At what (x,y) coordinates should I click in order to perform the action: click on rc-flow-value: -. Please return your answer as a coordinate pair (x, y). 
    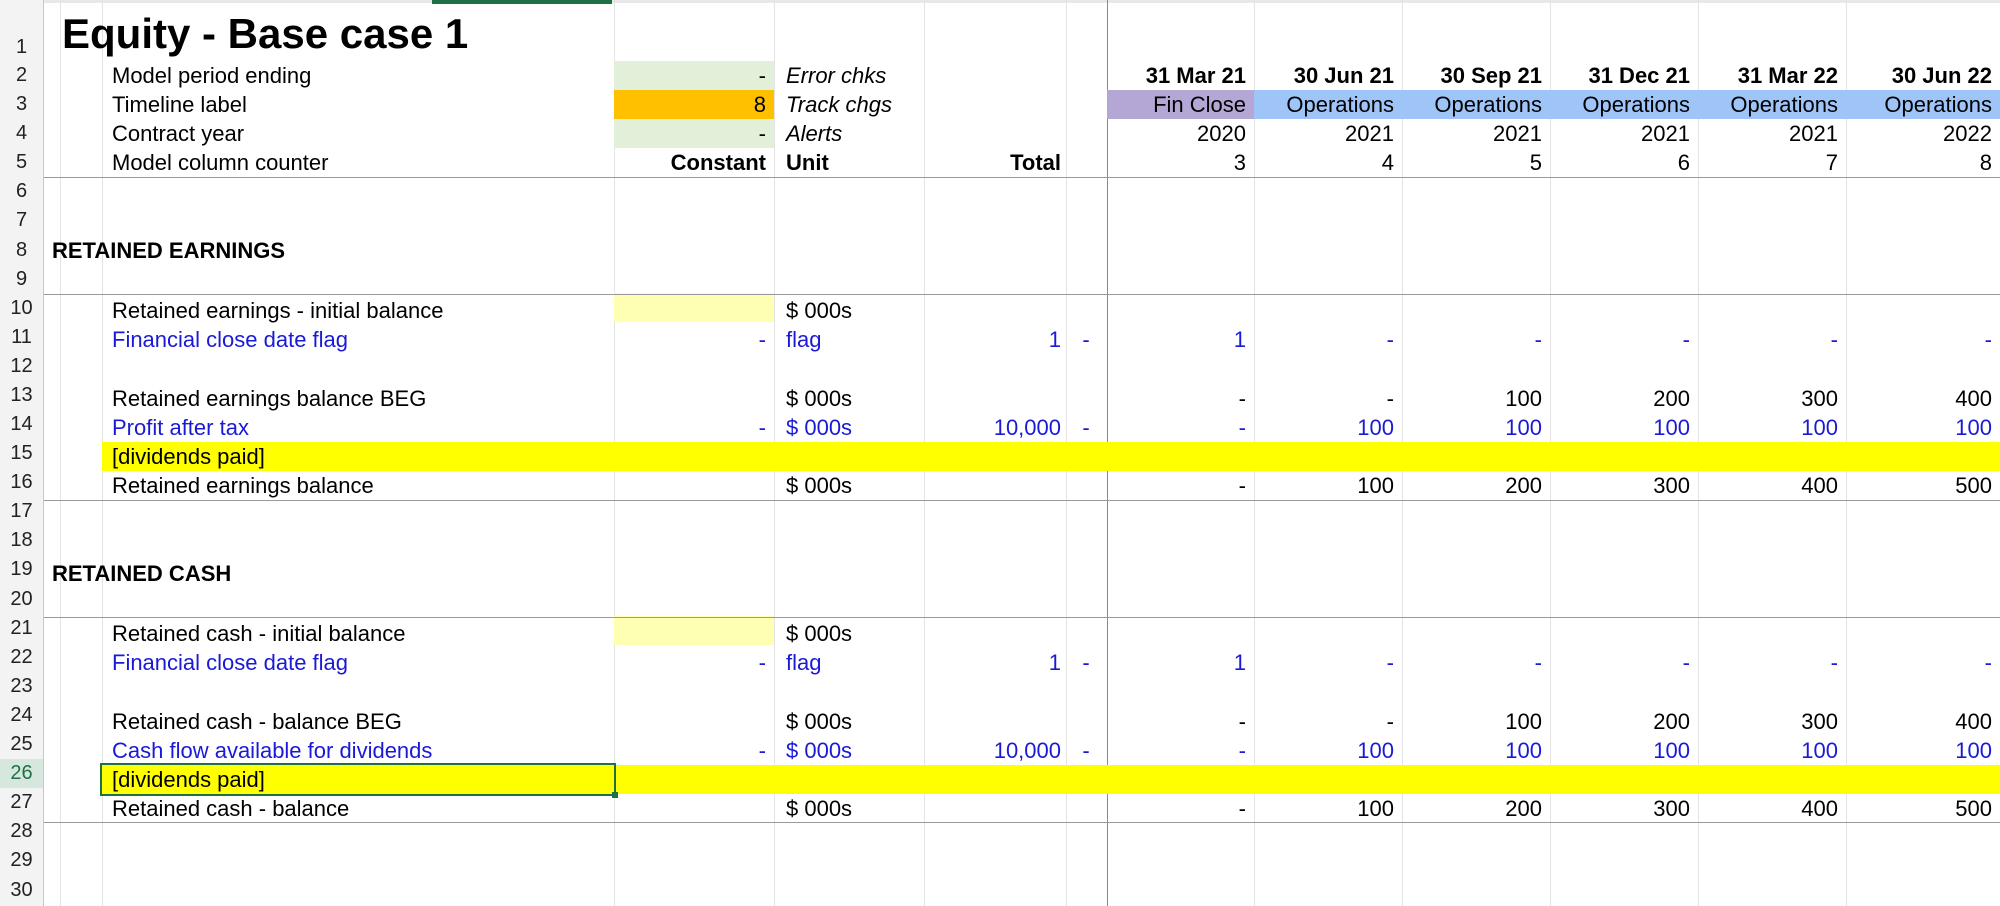
    Looking at the image, I should click on (1242, 750).